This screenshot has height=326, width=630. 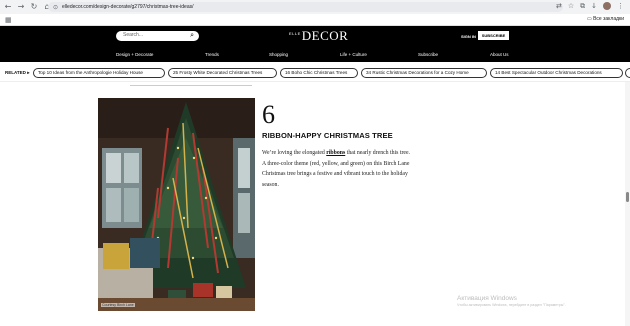 I want to click on profile-avatar, so click(x=607, y=6).